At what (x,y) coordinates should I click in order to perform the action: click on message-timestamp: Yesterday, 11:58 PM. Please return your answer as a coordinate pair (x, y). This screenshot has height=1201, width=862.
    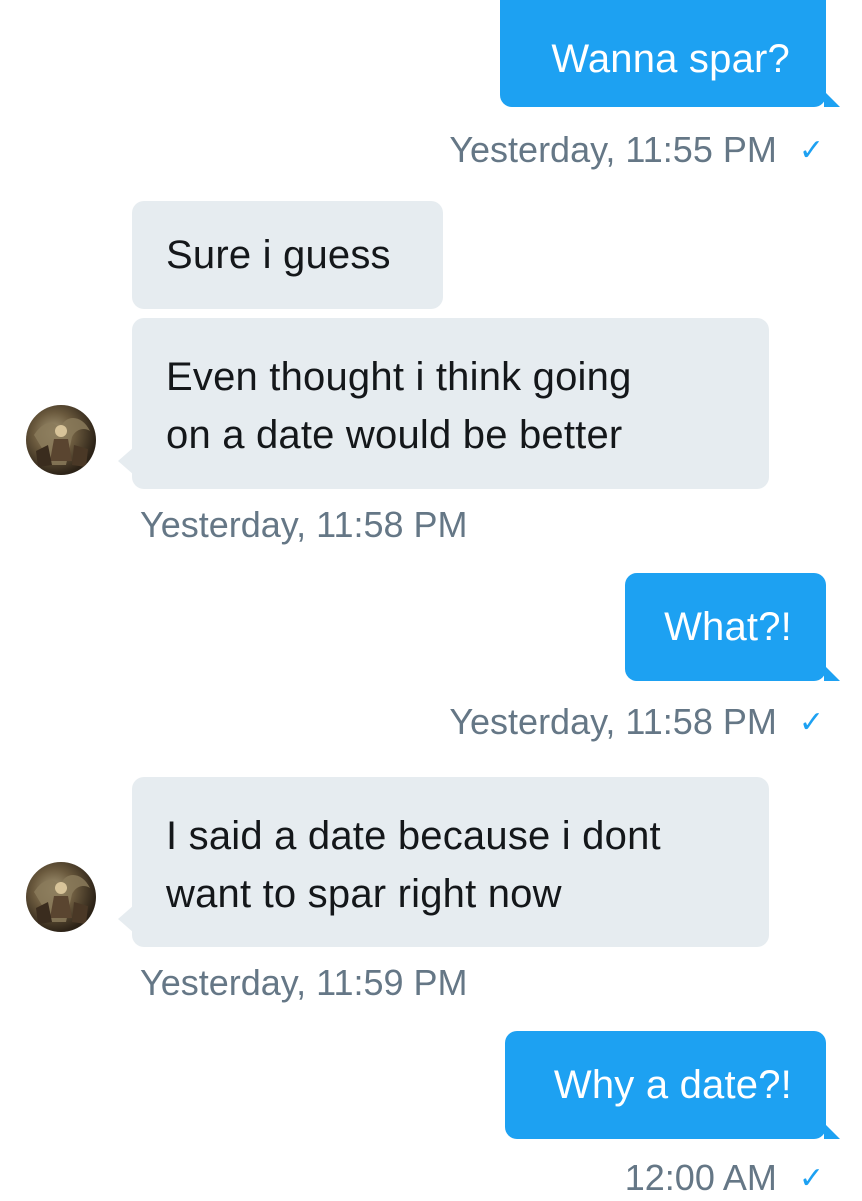
    Looking at the image, I should click on (304, 525).